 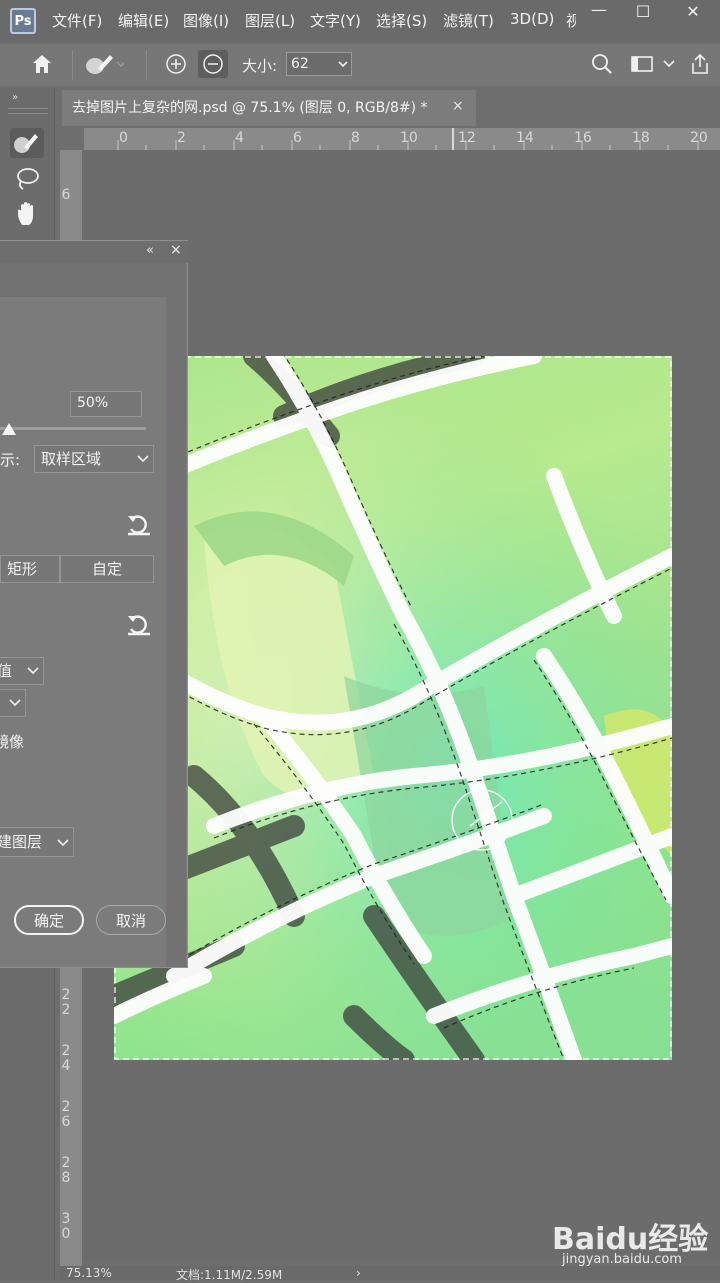 I want to click on status-arrow-icon: ›, so click(x=358, y=1273).